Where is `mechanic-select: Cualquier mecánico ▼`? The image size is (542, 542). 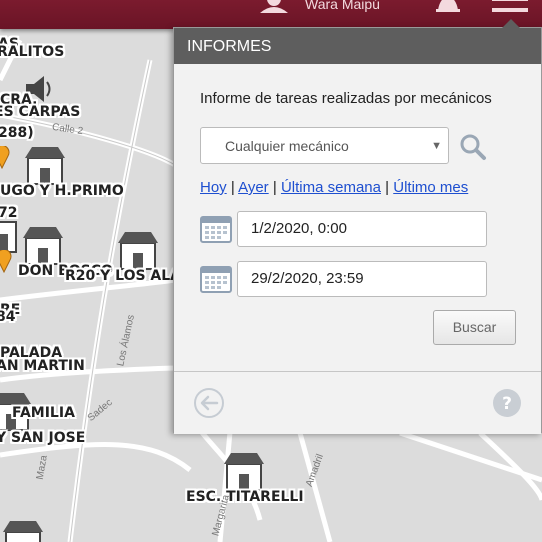 mechanic-select: Cualquier mecánico ▼ is located at coordinates (324, 145).